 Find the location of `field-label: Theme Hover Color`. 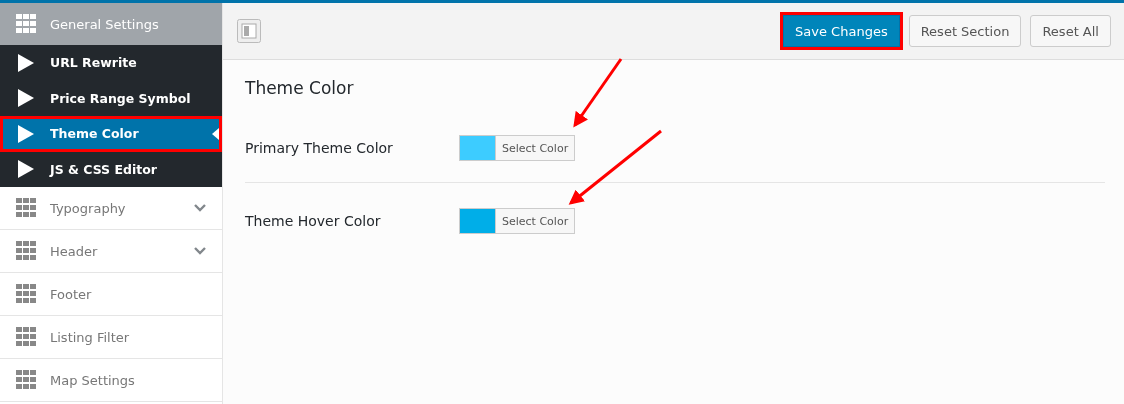

field-label: Theme Hover Color is located at coordinates (313, 221).